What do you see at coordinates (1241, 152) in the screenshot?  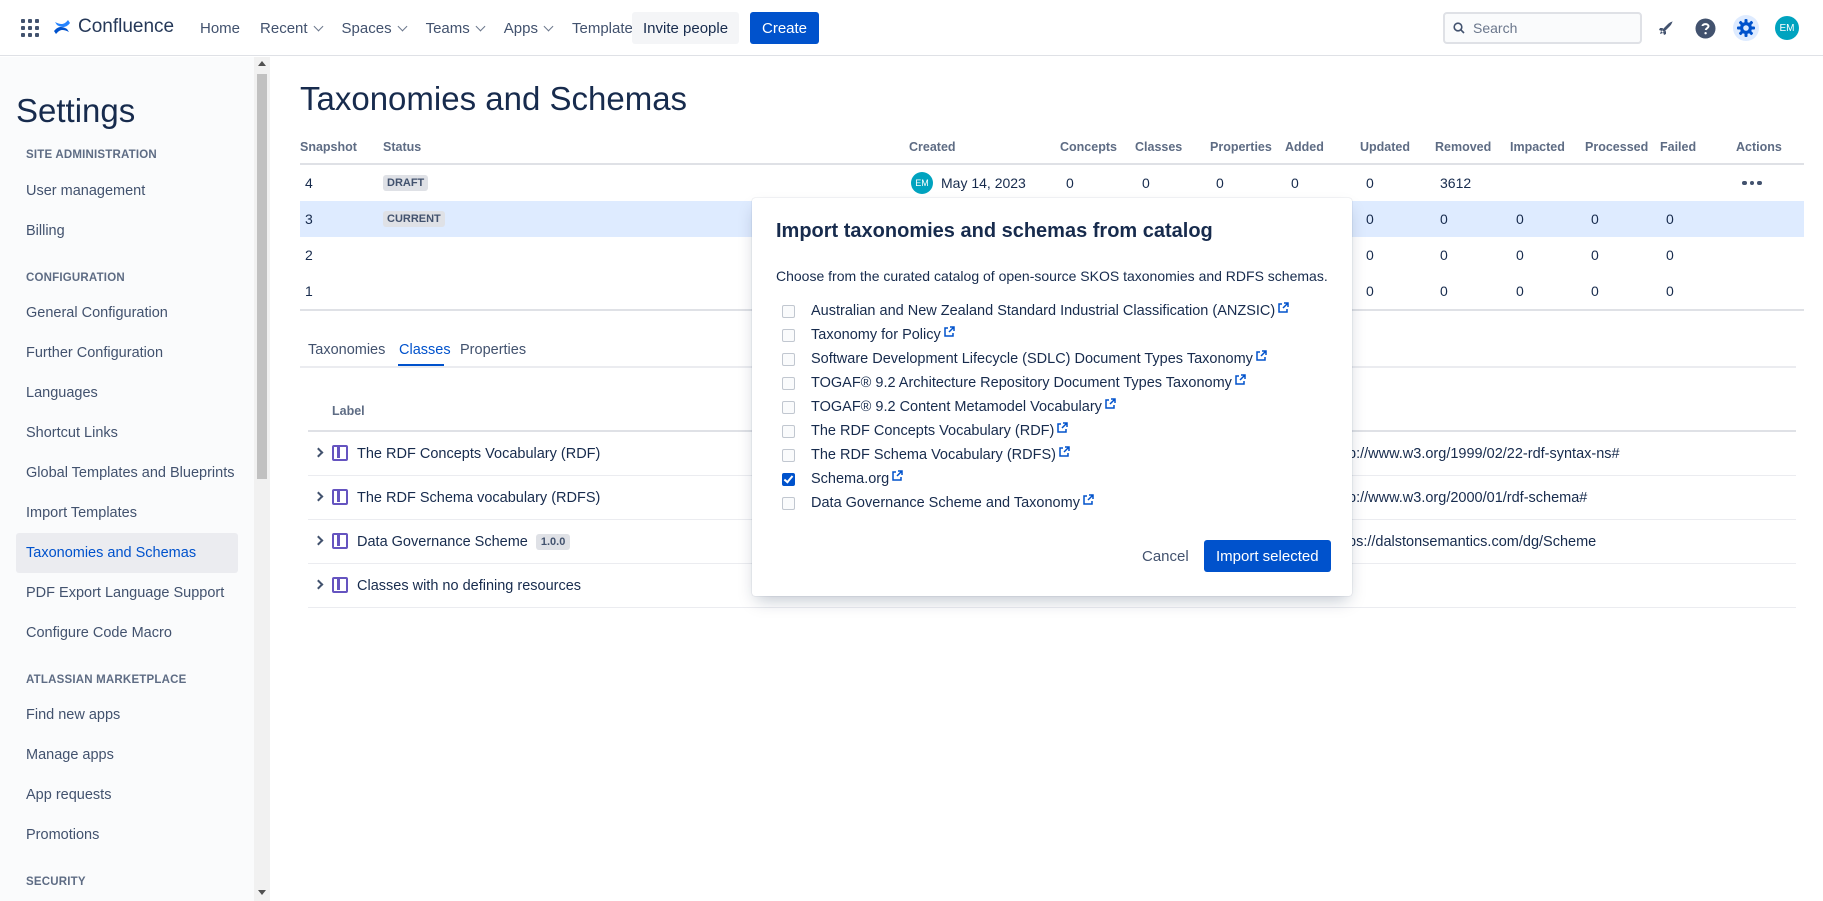 I see `col-properties: Properties` at bounding box center [1241, 152].